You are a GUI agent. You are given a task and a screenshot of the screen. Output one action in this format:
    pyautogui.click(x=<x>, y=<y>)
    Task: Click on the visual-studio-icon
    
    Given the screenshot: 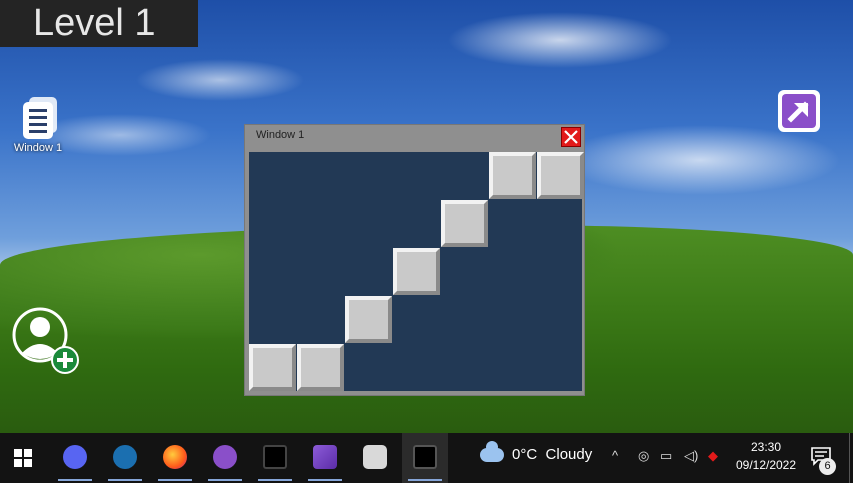 What is the action you would take?
    pyautogui.click(x=325, y=457)
    